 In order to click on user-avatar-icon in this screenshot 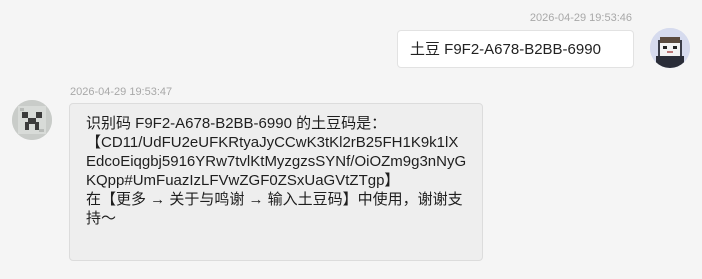, I will do `click(670, 48)`.